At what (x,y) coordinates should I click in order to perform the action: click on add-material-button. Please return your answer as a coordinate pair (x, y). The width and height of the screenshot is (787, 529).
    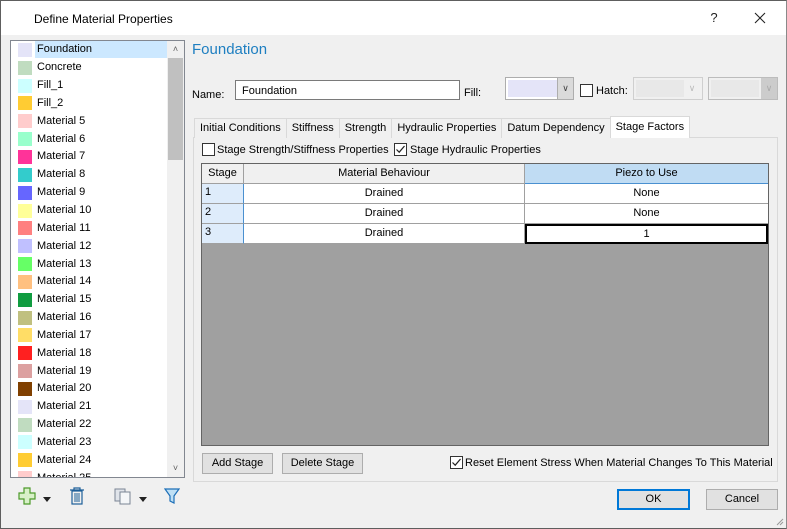
    Looking at the image, I should click on (27, 497).